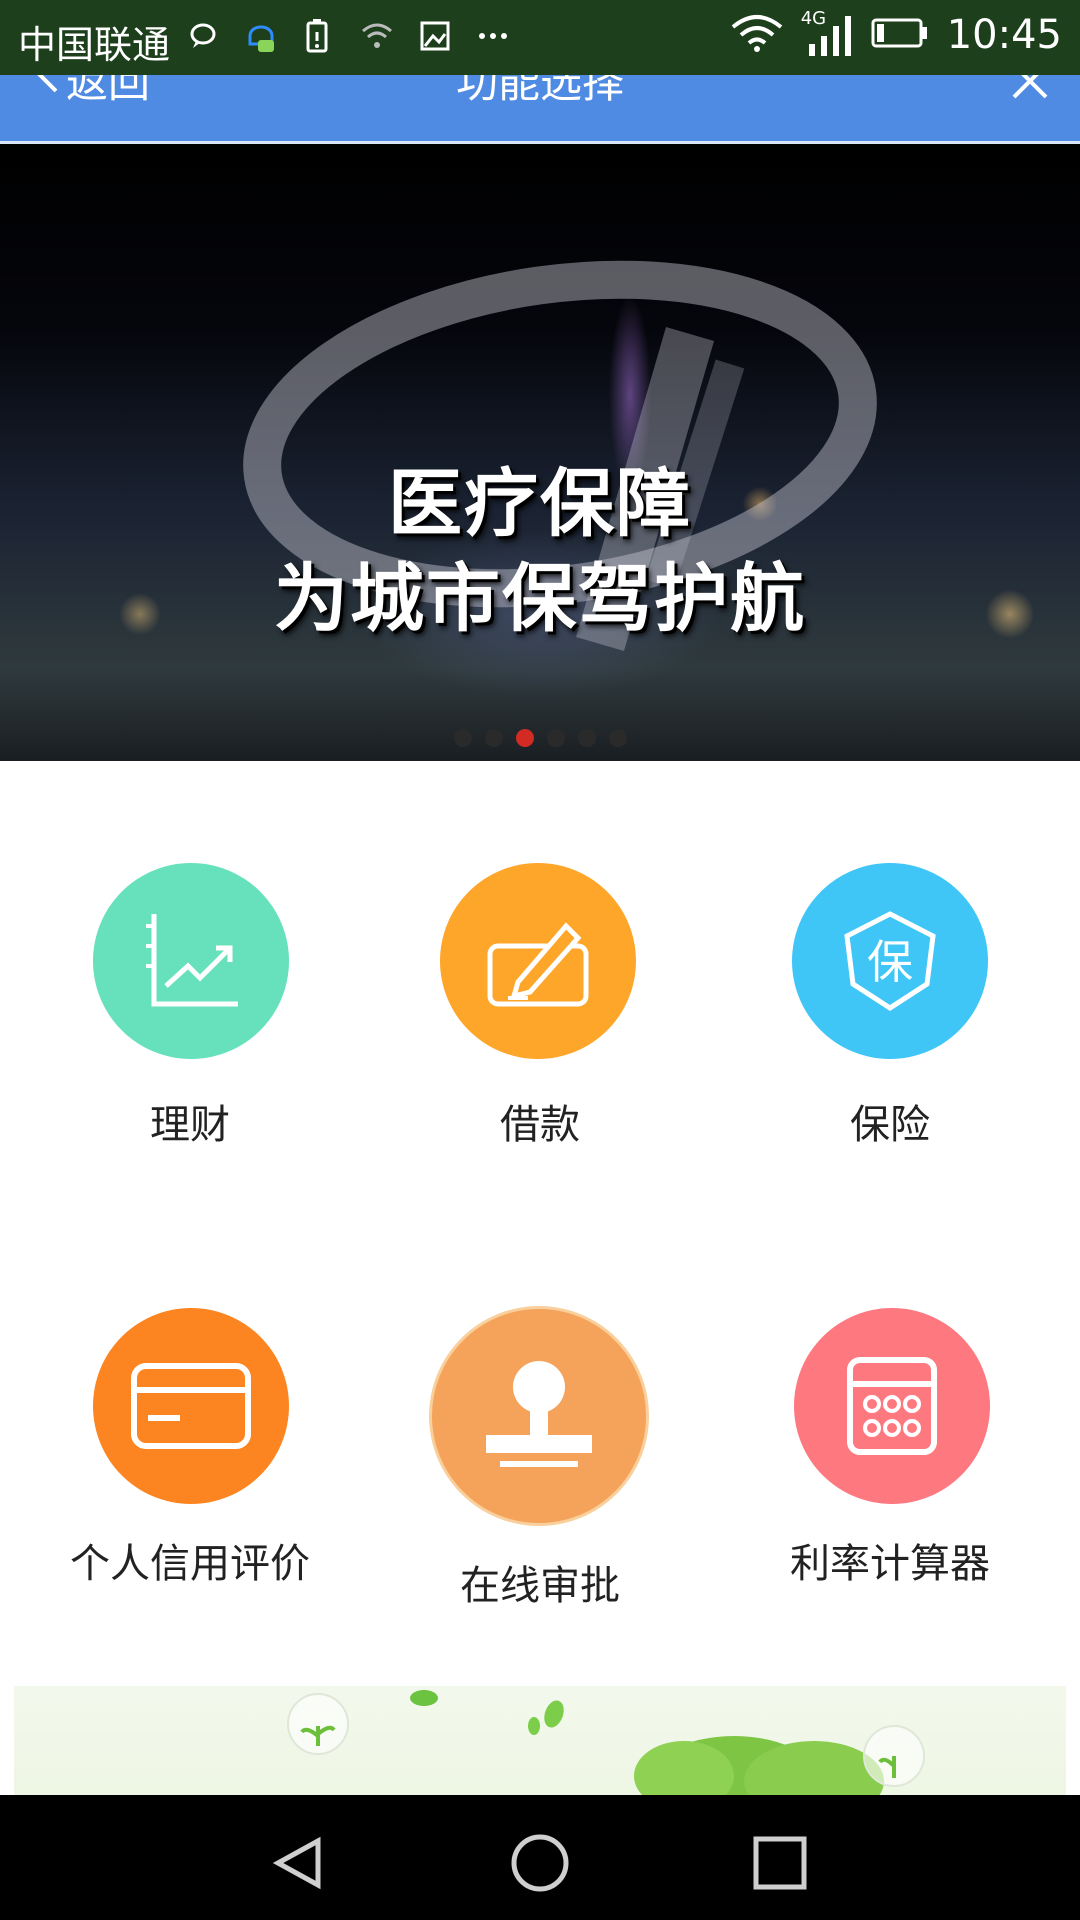 The width and height of the screenshot is (1080, 1920). I want to click on svg-text: 保, so click(890, 962).